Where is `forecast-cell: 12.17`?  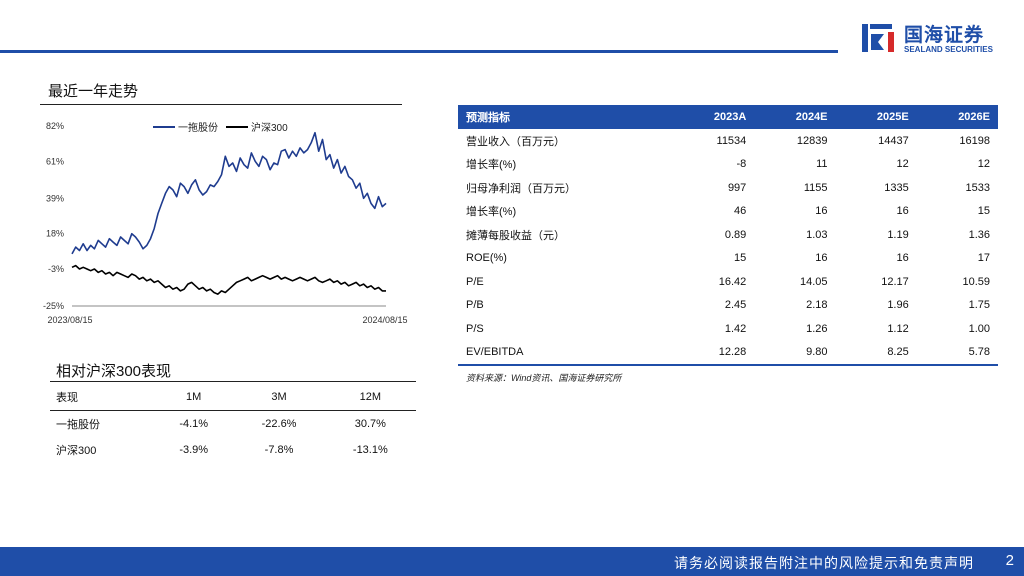 forecast-cell: 12.17 is located at coordinates (895, 281).